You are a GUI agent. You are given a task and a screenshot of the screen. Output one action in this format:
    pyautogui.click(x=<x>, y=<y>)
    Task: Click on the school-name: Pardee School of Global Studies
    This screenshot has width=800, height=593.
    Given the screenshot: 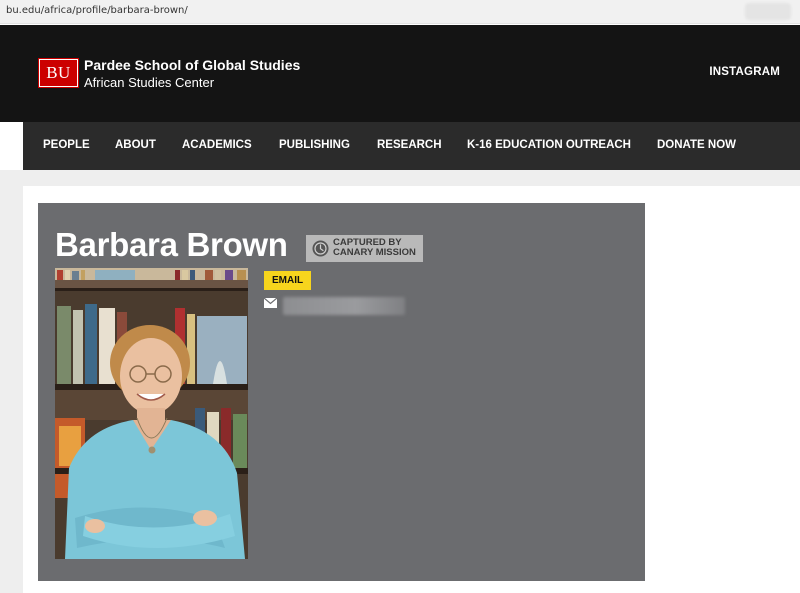 What is the action you would take?
    pyautogui.click(x=192, y=65)
    